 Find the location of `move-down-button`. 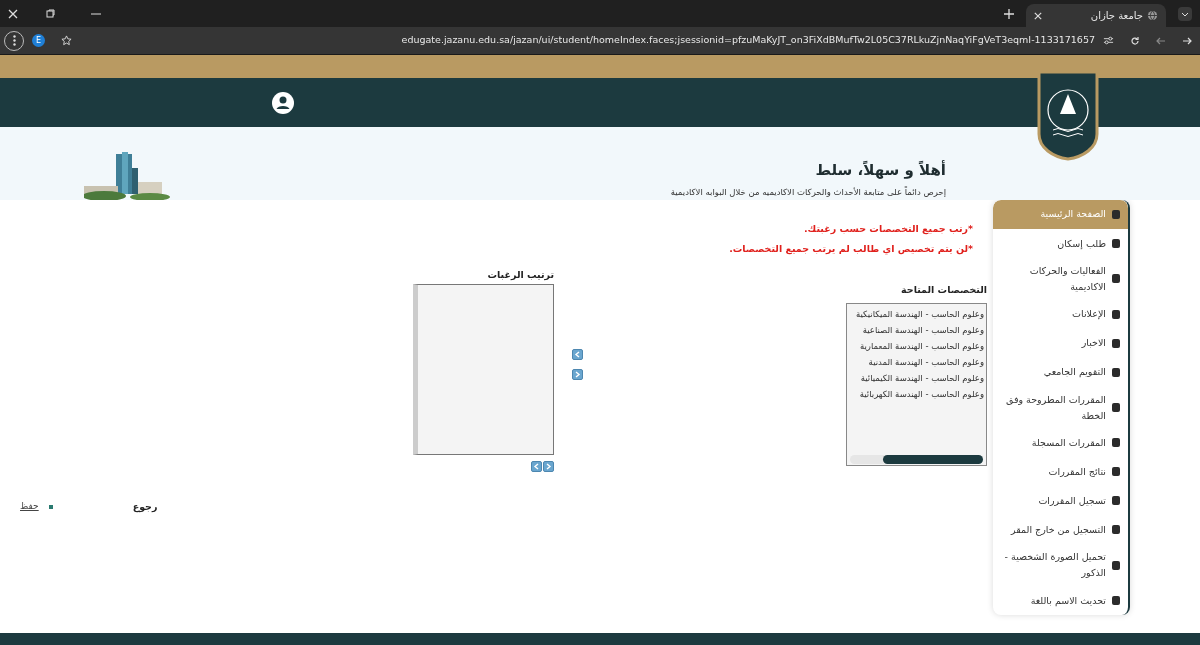

move-down-button is located at coordinates (536, 466).